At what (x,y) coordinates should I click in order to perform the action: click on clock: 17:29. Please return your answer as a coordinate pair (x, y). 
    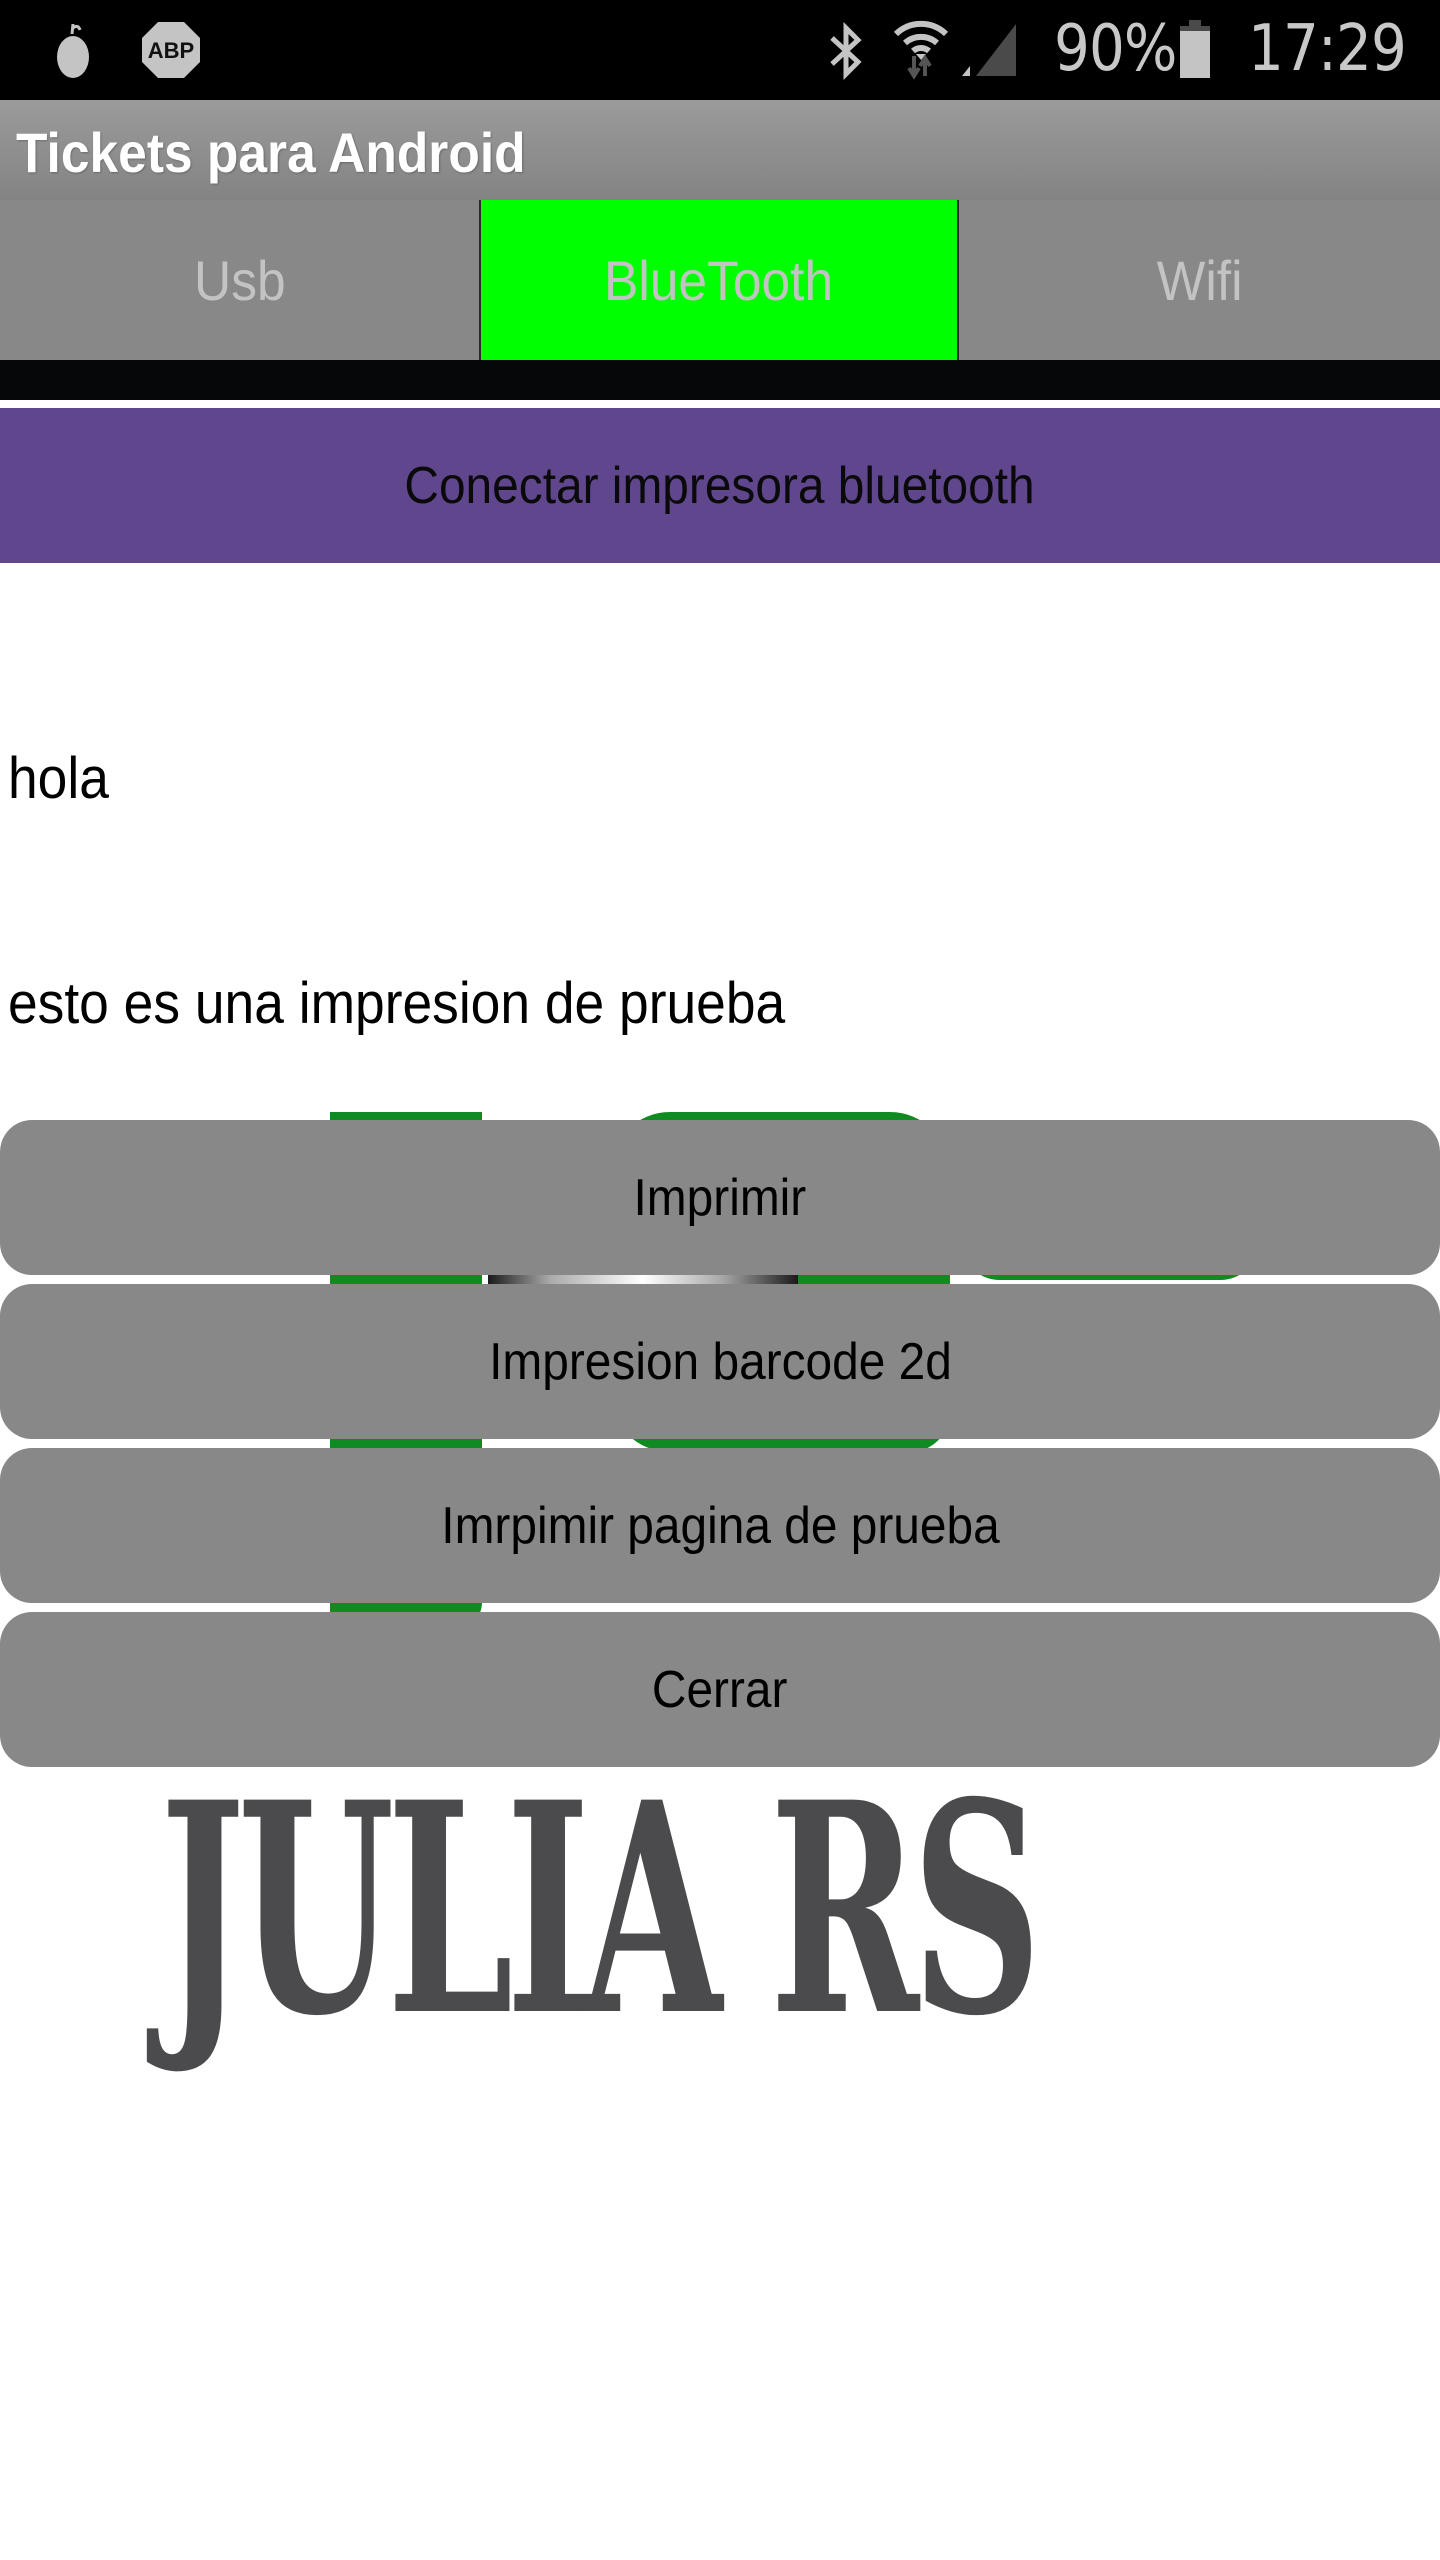
    Looking at the image, I should click on (1327, 49).